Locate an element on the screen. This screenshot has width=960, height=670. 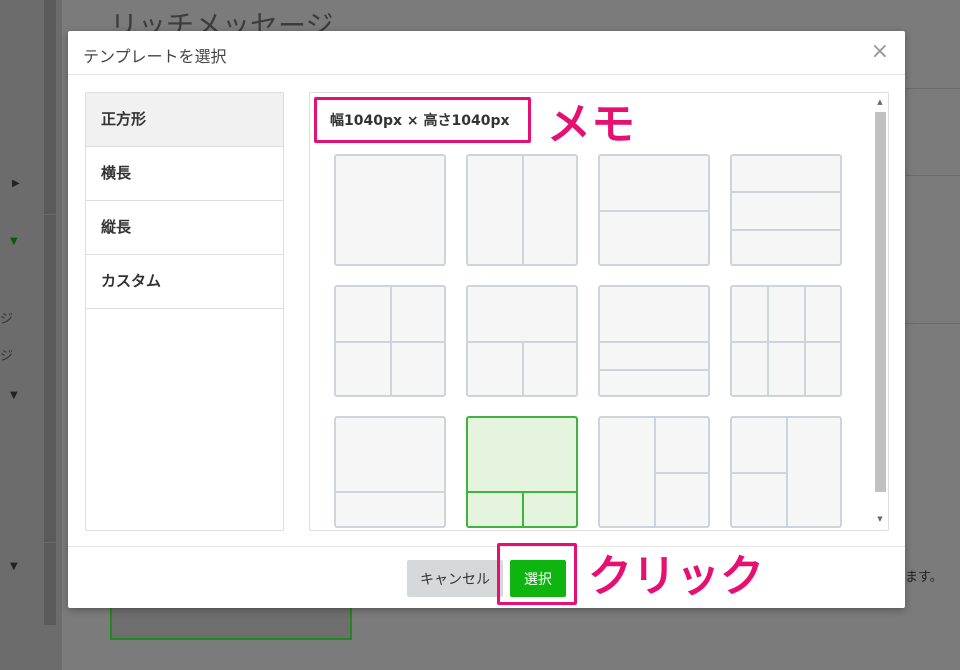
modal-header: テンプレートを選択 × is located at coordinates (486, 53).